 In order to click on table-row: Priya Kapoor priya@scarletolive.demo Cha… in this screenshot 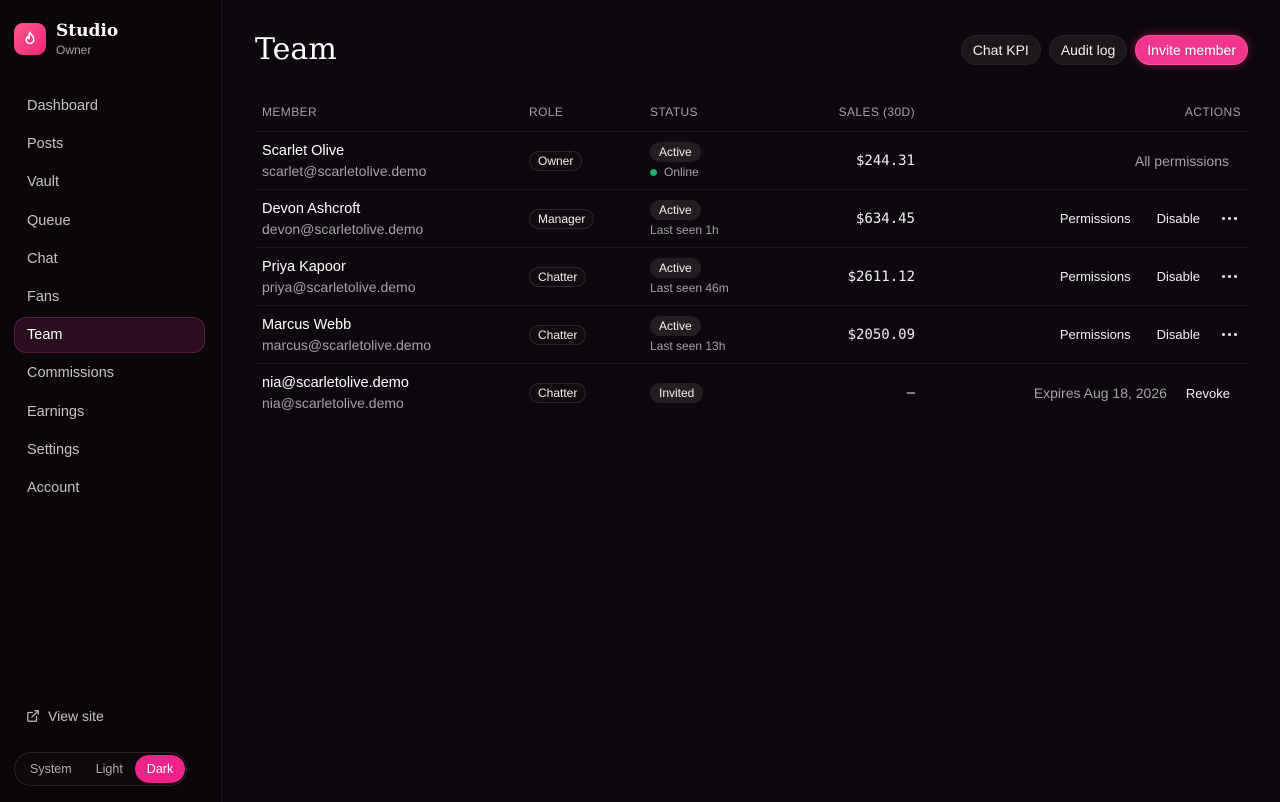, I will do `click(751, 277)`.